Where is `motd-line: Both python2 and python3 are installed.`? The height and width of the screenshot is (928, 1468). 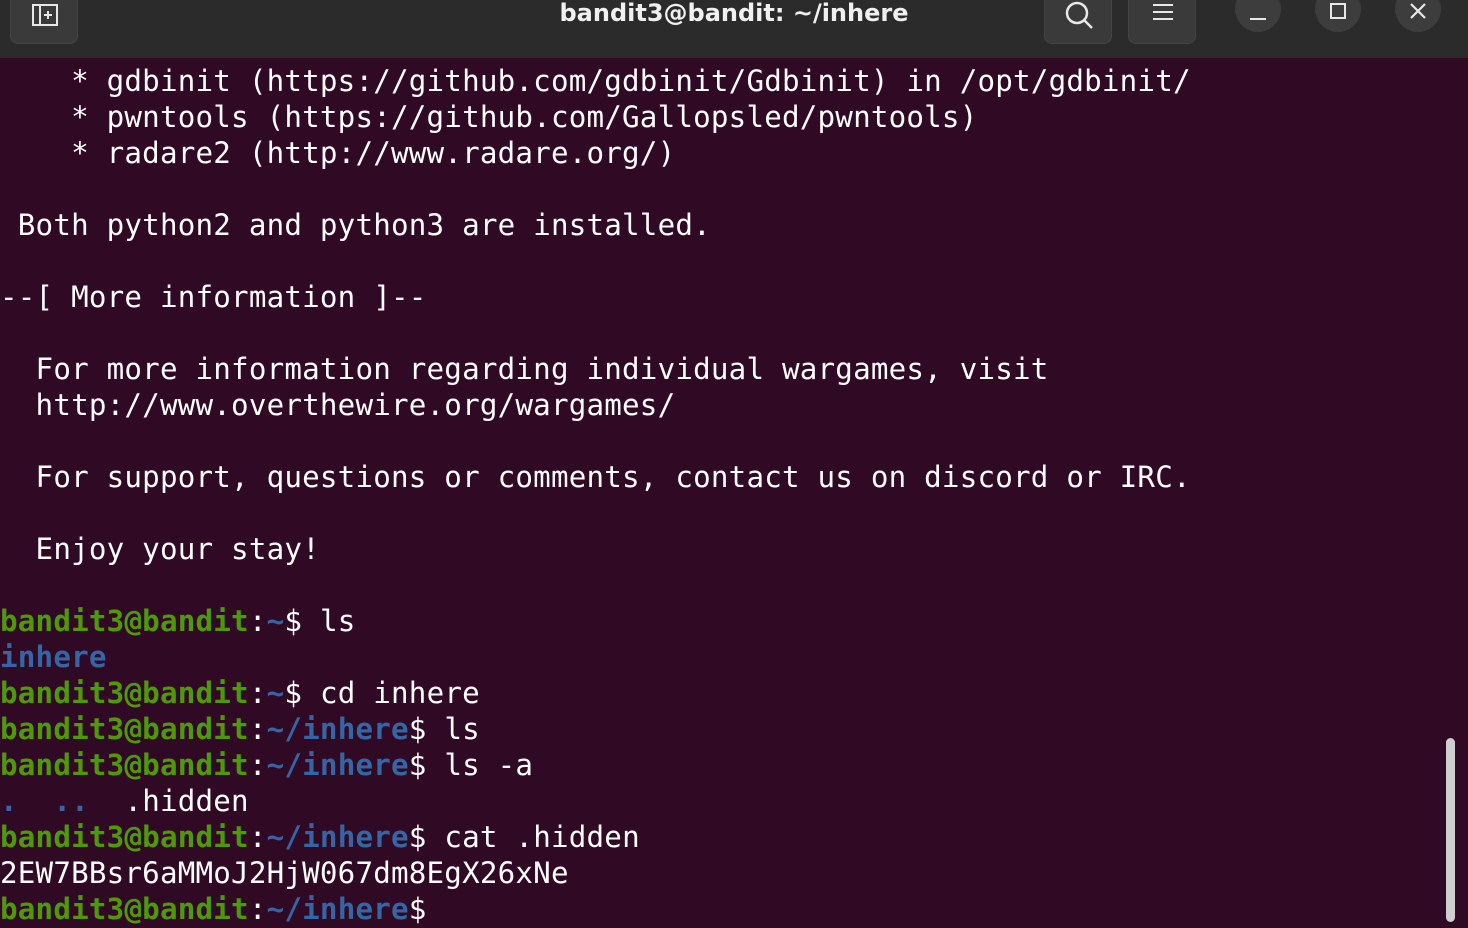
motd-line: Both python2 and python3 are installed. is located at coordinates (355, 225).